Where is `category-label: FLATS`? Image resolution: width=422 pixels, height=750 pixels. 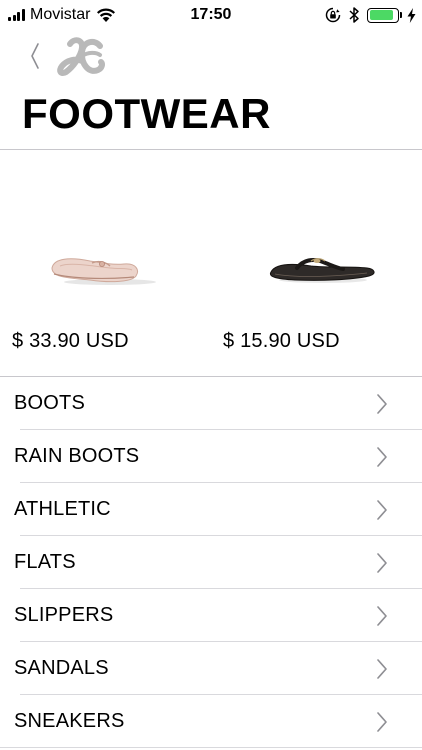 category-label: FLATS is located at coordinates (45, 562).